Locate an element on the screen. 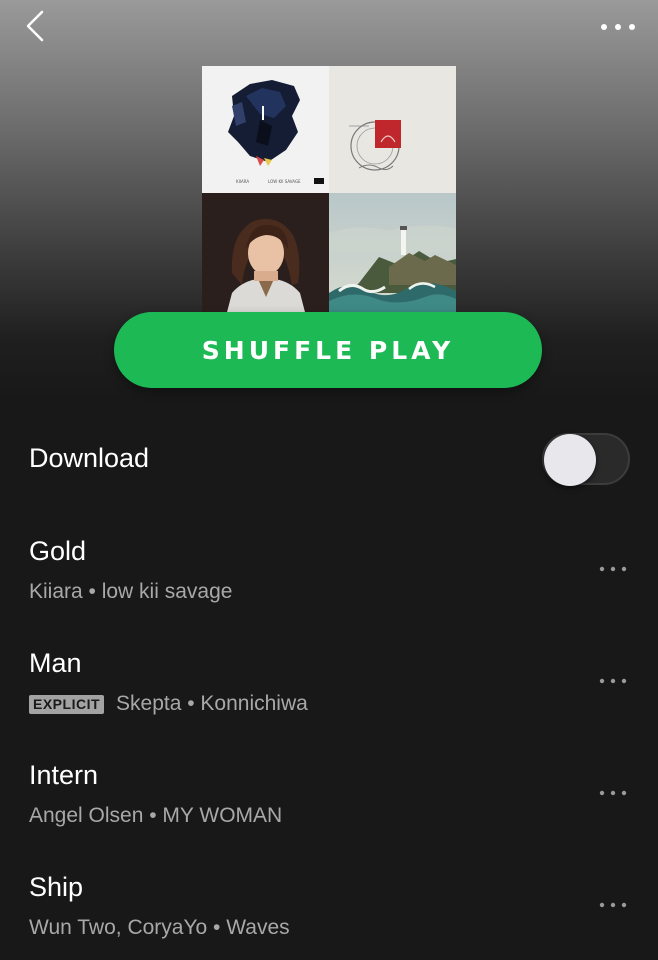 Image resolution: width=658 pixels, height=960 pixels. track-artist-album: Wun Two, CoryaYo • Waves is located at coordinates (159, 927).